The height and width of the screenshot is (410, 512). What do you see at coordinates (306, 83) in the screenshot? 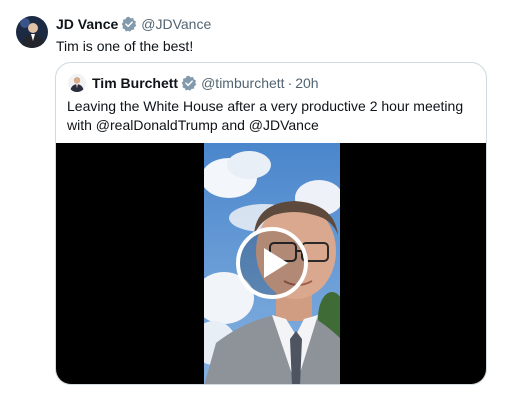
I see `quoted-timestamp: 20h` at bounding box center [306, 83].